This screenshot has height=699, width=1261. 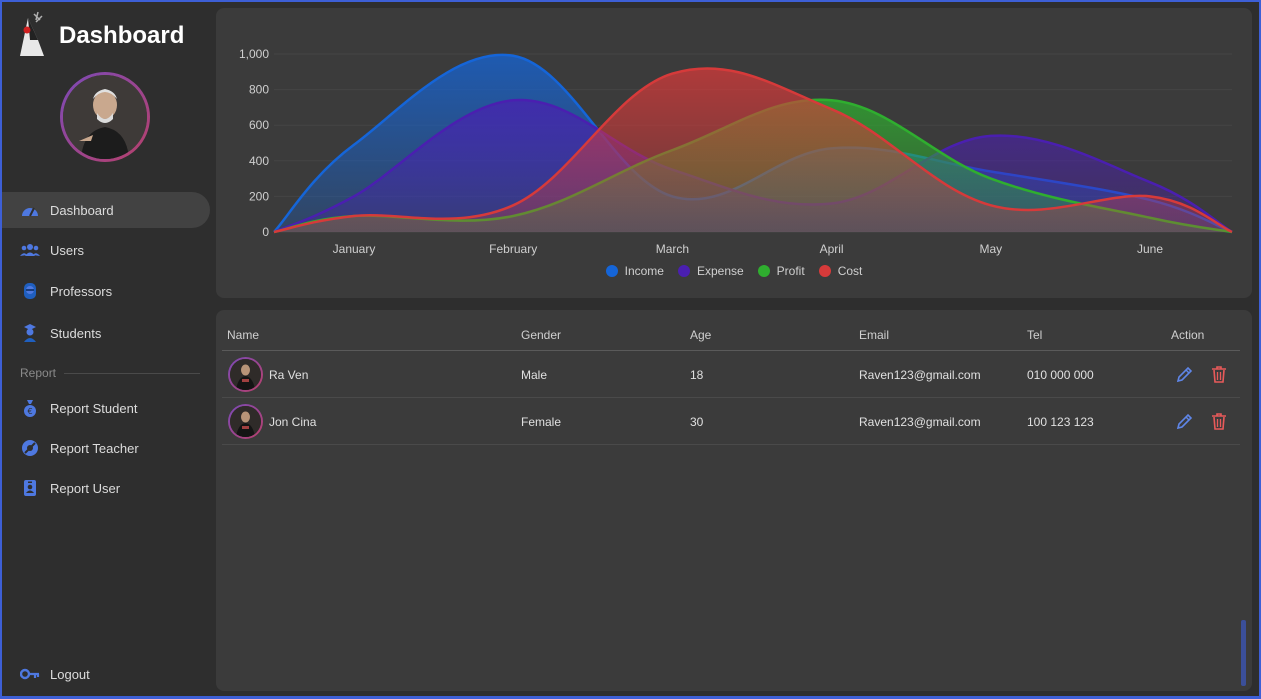 I want to click on x-tick-label: May, so click(x=990, y=249).